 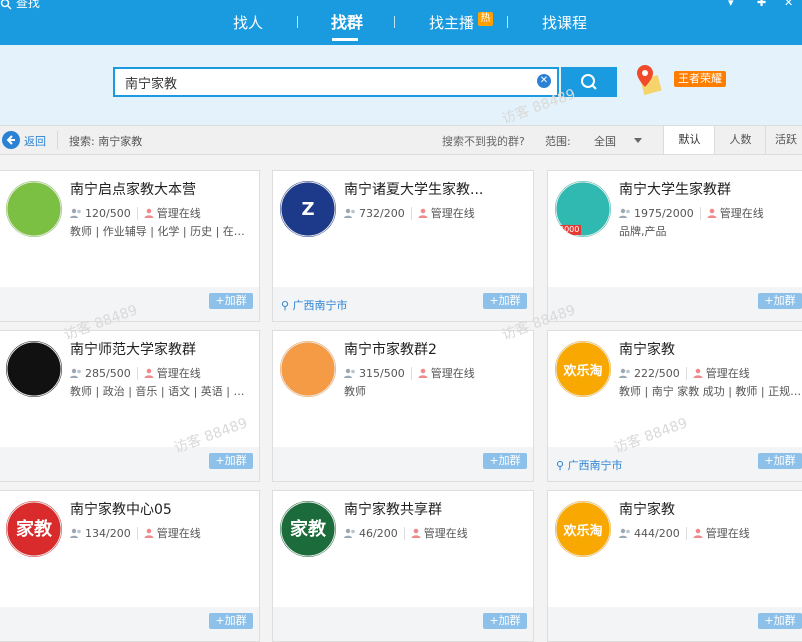 I want to click on sort-tab-active: 活跃, so click(x=783, y=140).